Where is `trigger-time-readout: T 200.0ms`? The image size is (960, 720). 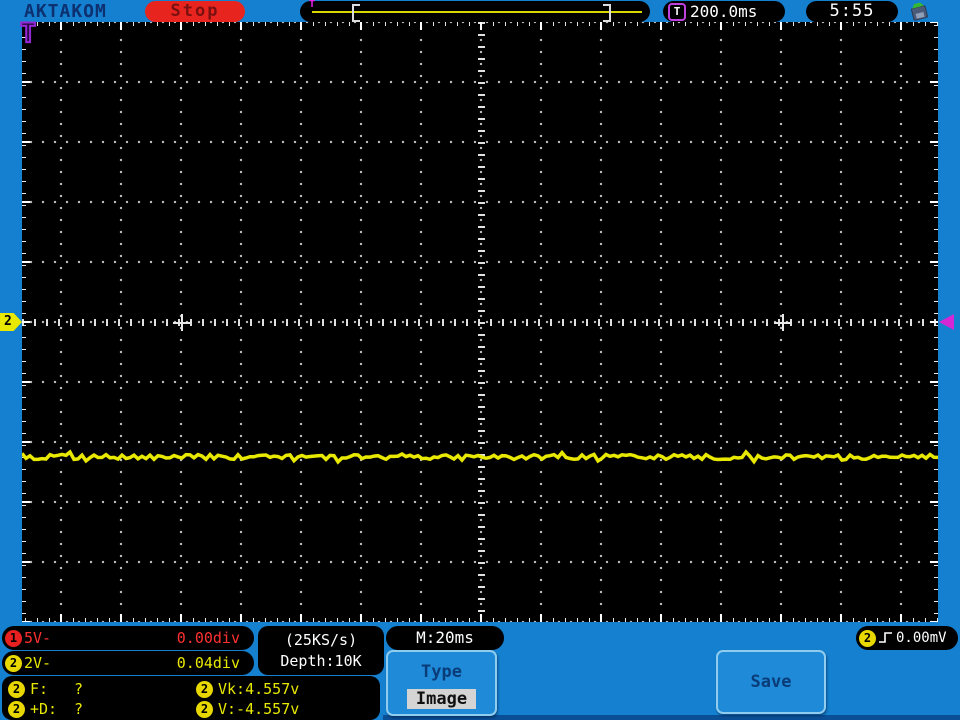
trigger-time-readout: T 200.0ms is located at coordinates (724, 11).